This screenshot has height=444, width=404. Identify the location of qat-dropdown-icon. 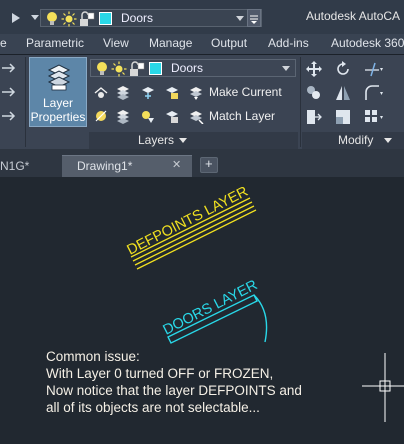
(35, 17).